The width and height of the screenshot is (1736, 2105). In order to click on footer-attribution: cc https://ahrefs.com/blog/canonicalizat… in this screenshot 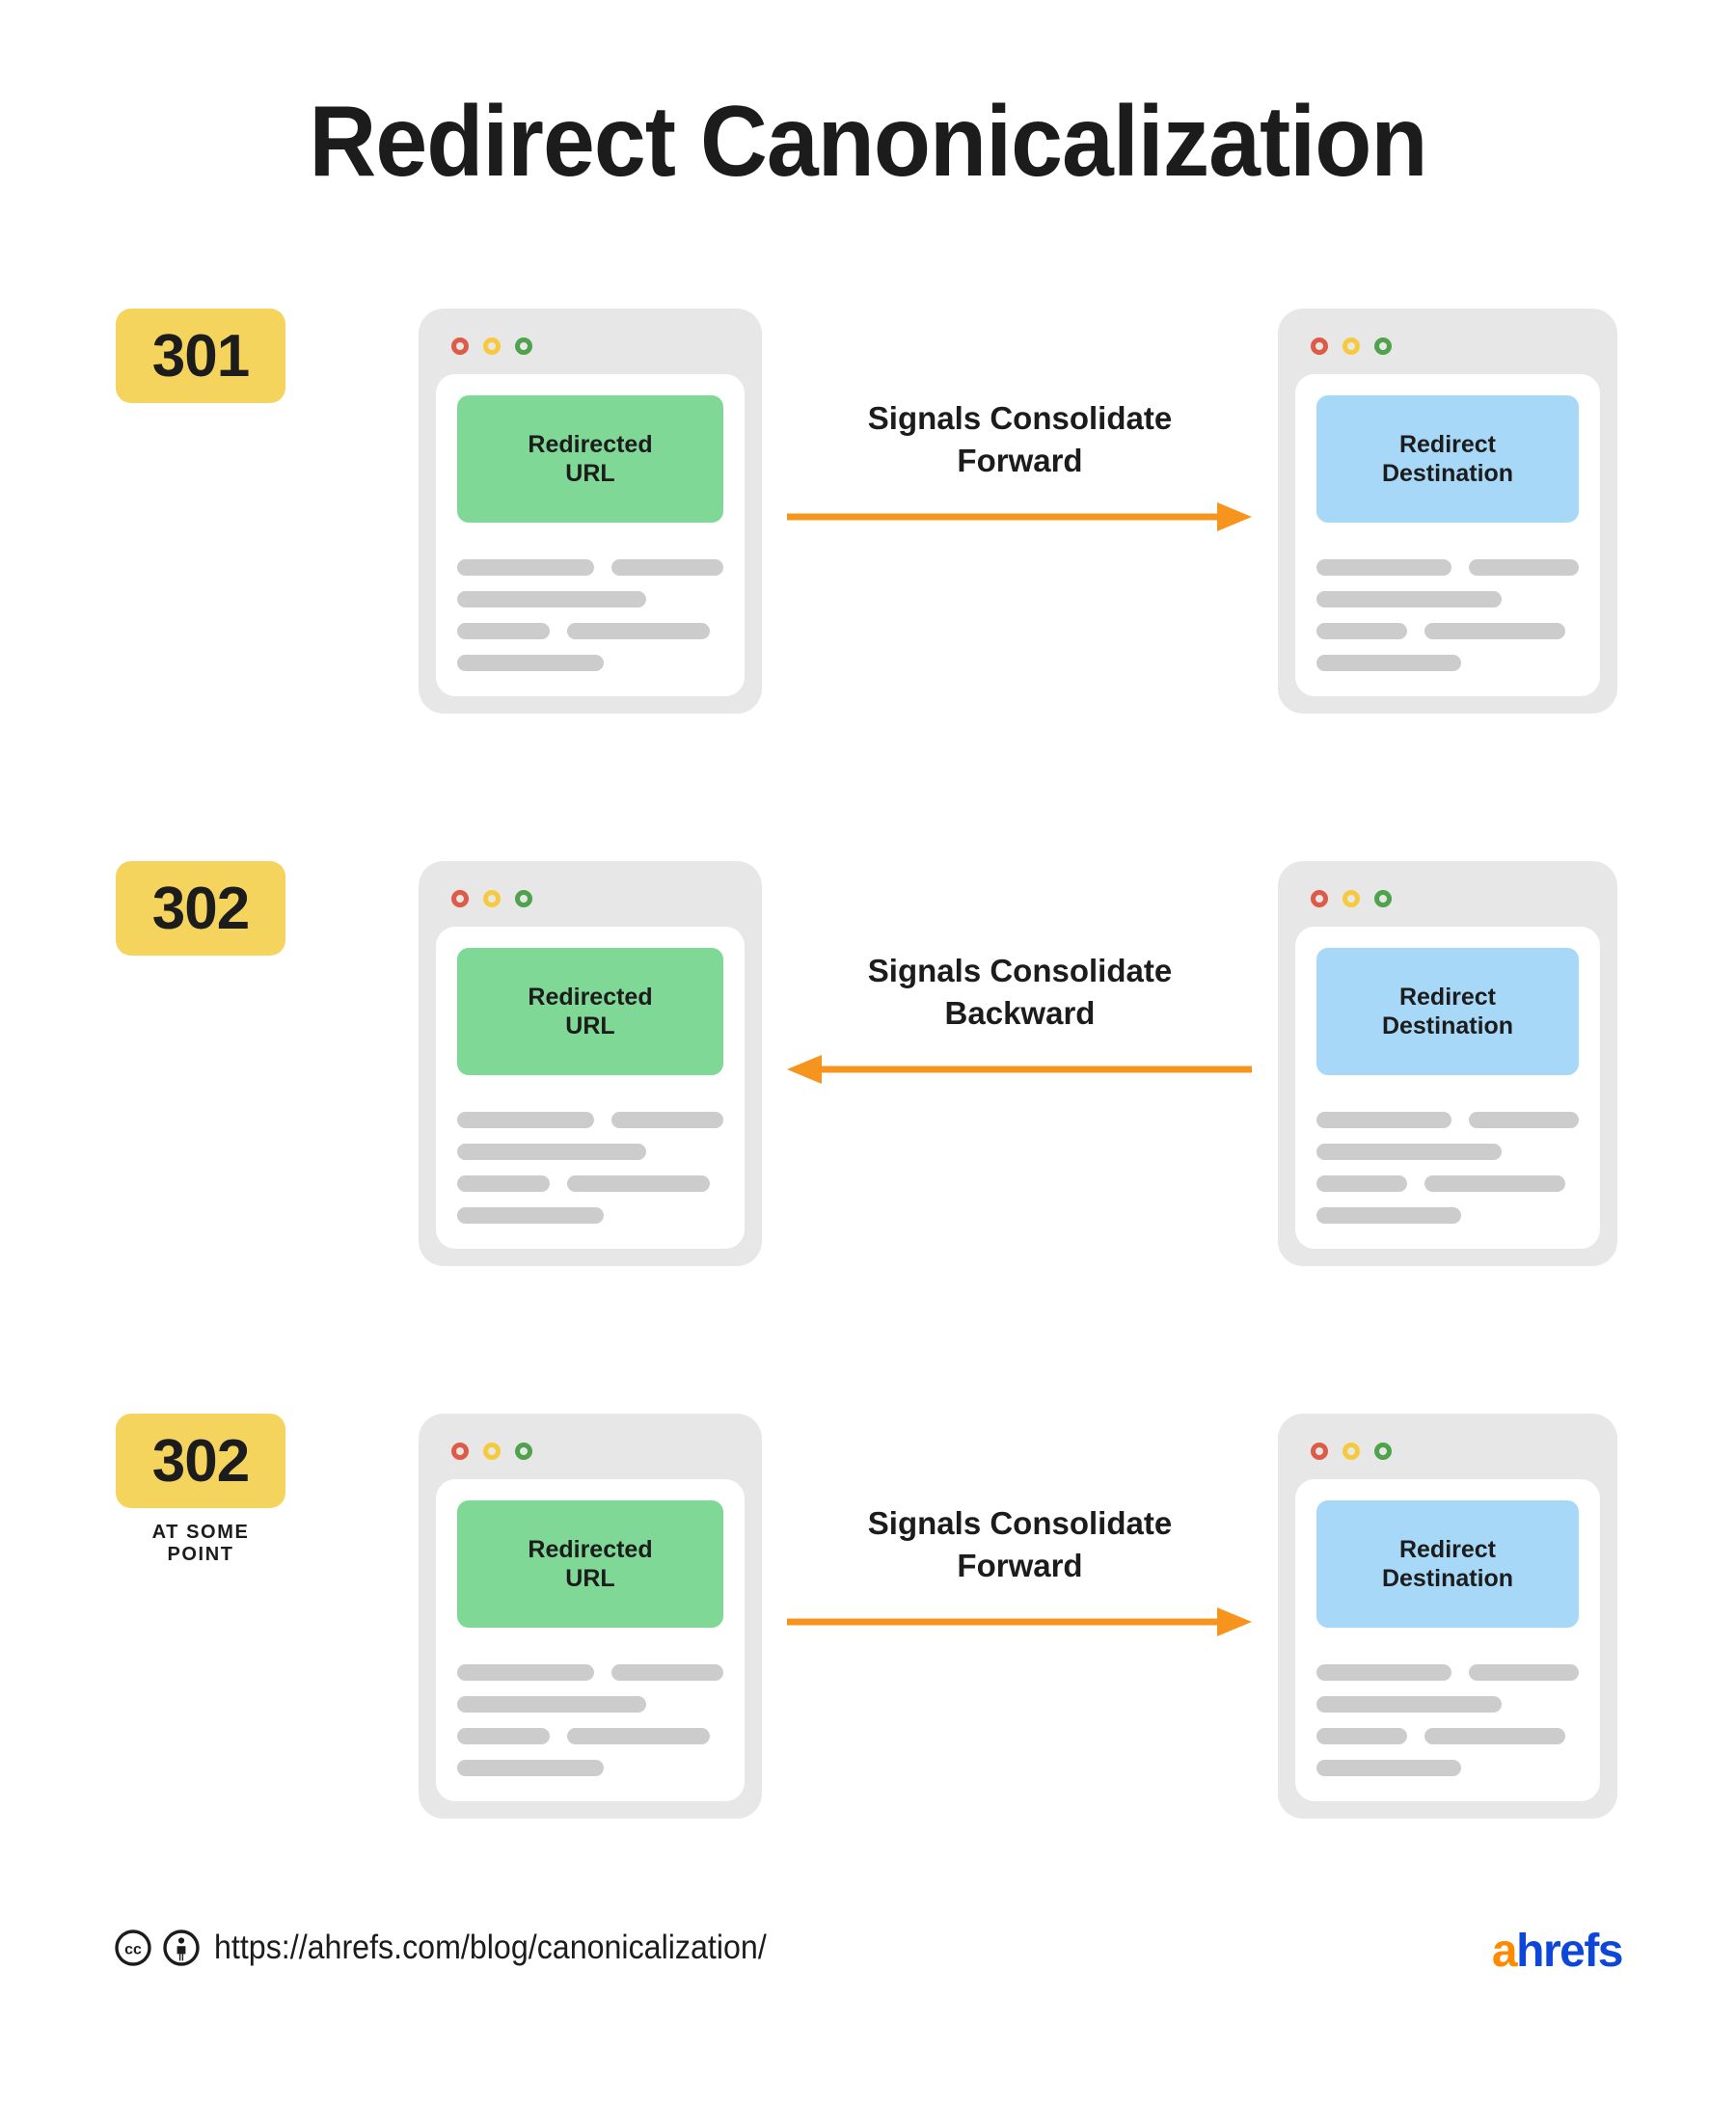, I will do `click(464, 1948)`.